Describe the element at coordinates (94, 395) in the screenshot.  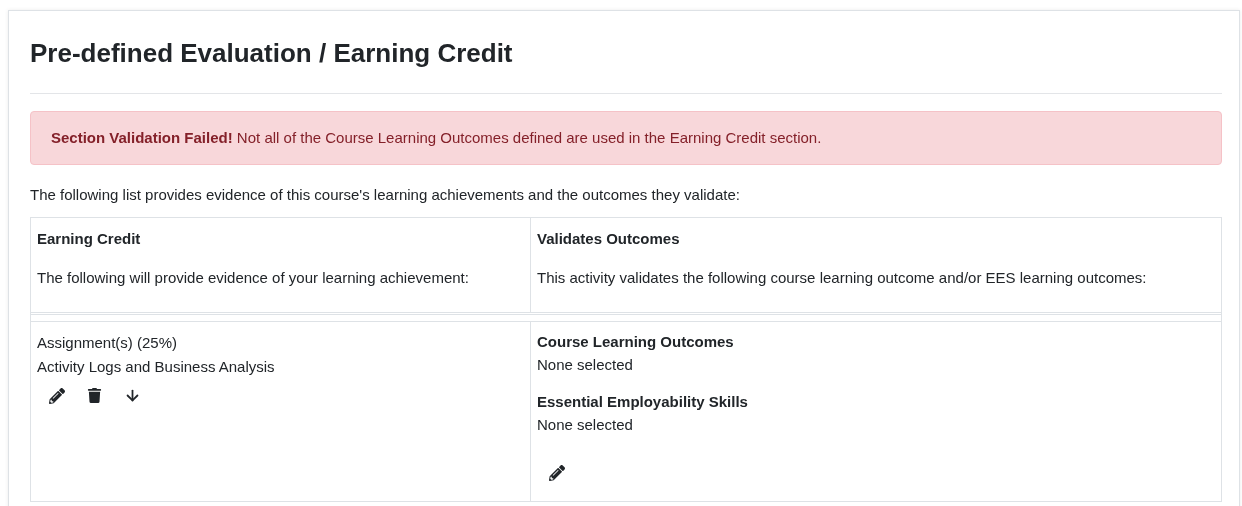
I see `trash-icon` at that location.